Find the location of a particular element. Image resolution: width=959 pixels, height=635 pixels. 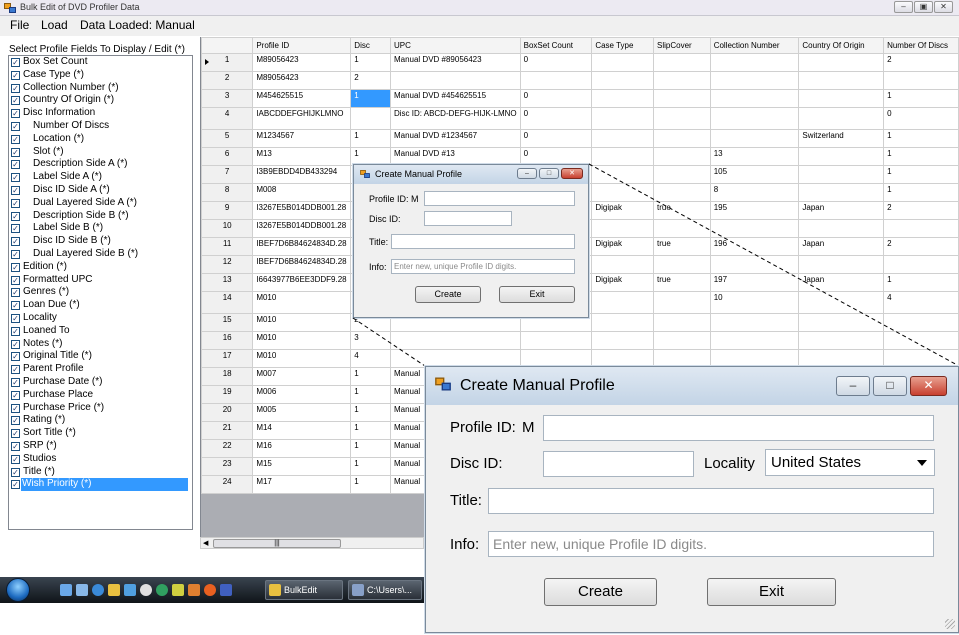

scroll-thumb: ||| is located at coordinates (277, 543).